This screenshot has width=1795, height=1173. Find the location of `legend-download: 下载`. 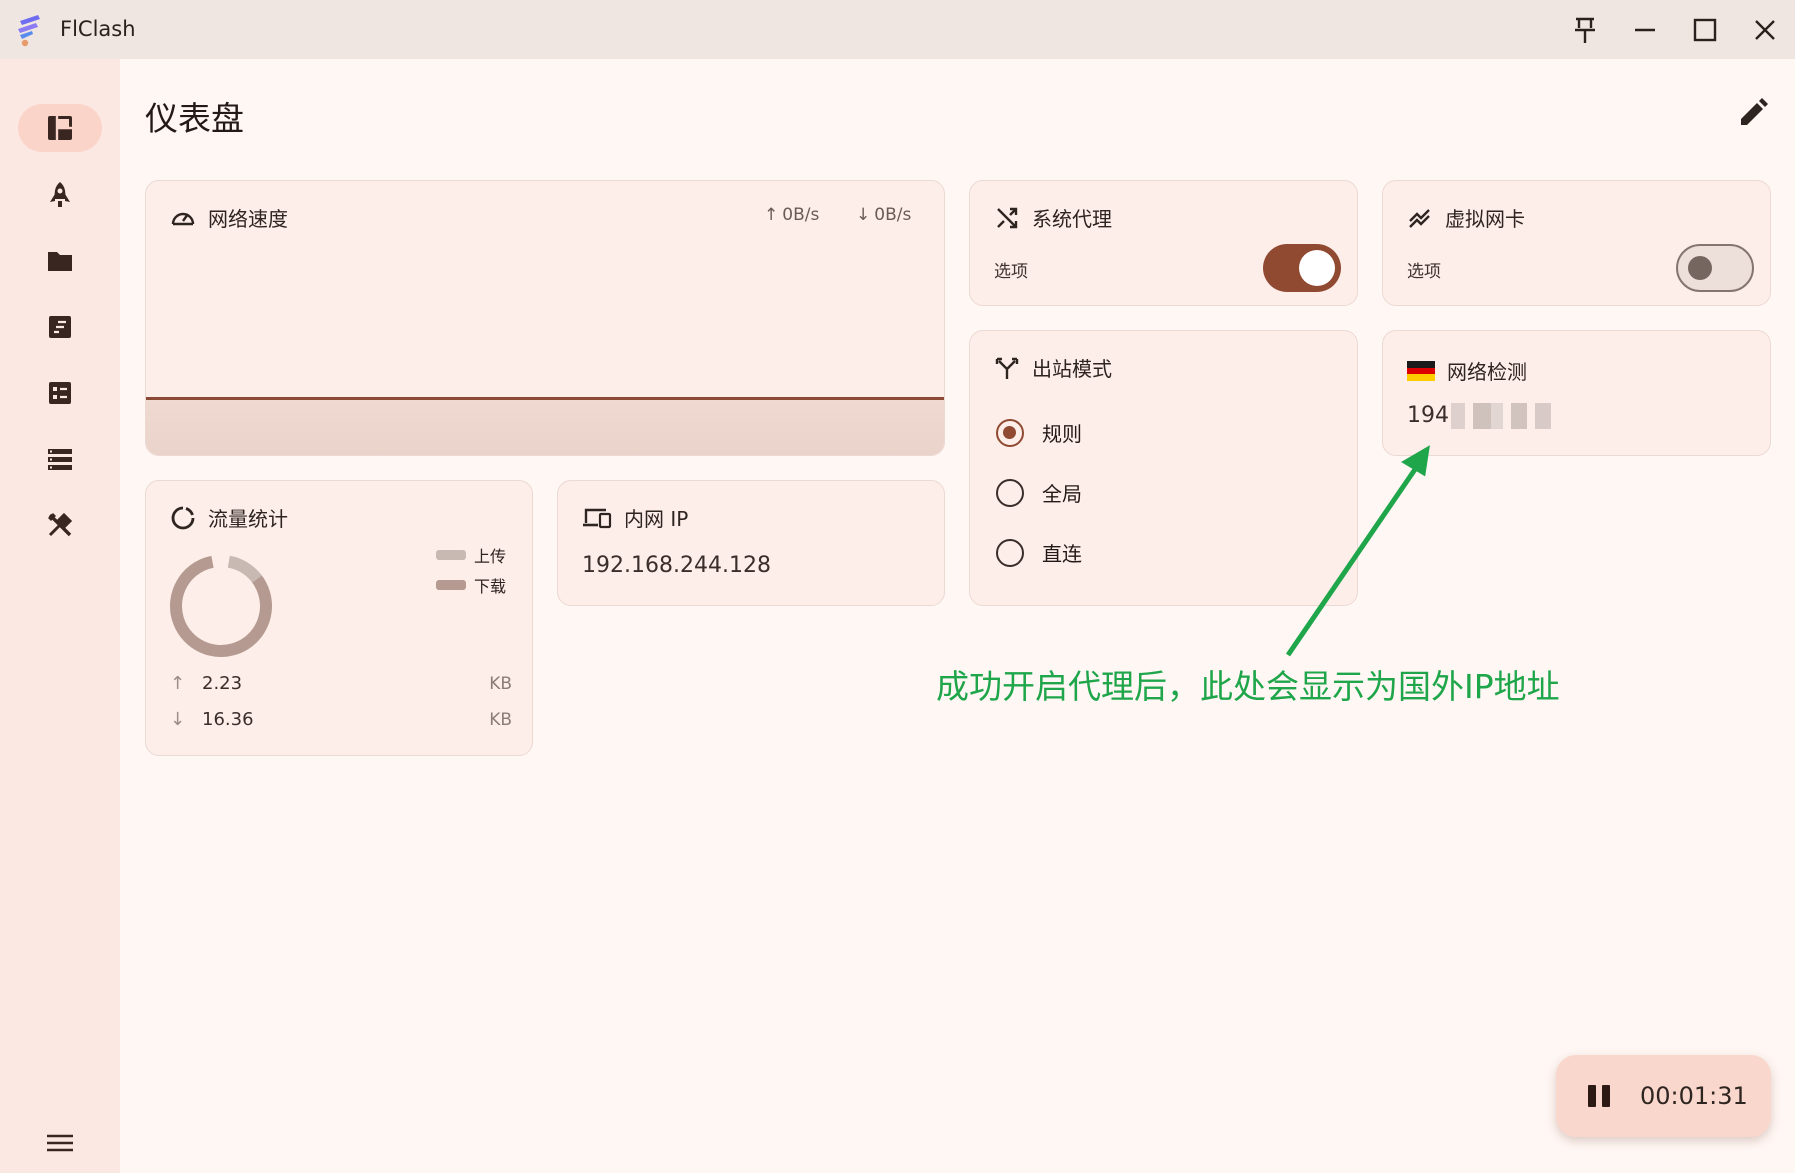

legend-download: 下载 is located at coordinates (471, 585).